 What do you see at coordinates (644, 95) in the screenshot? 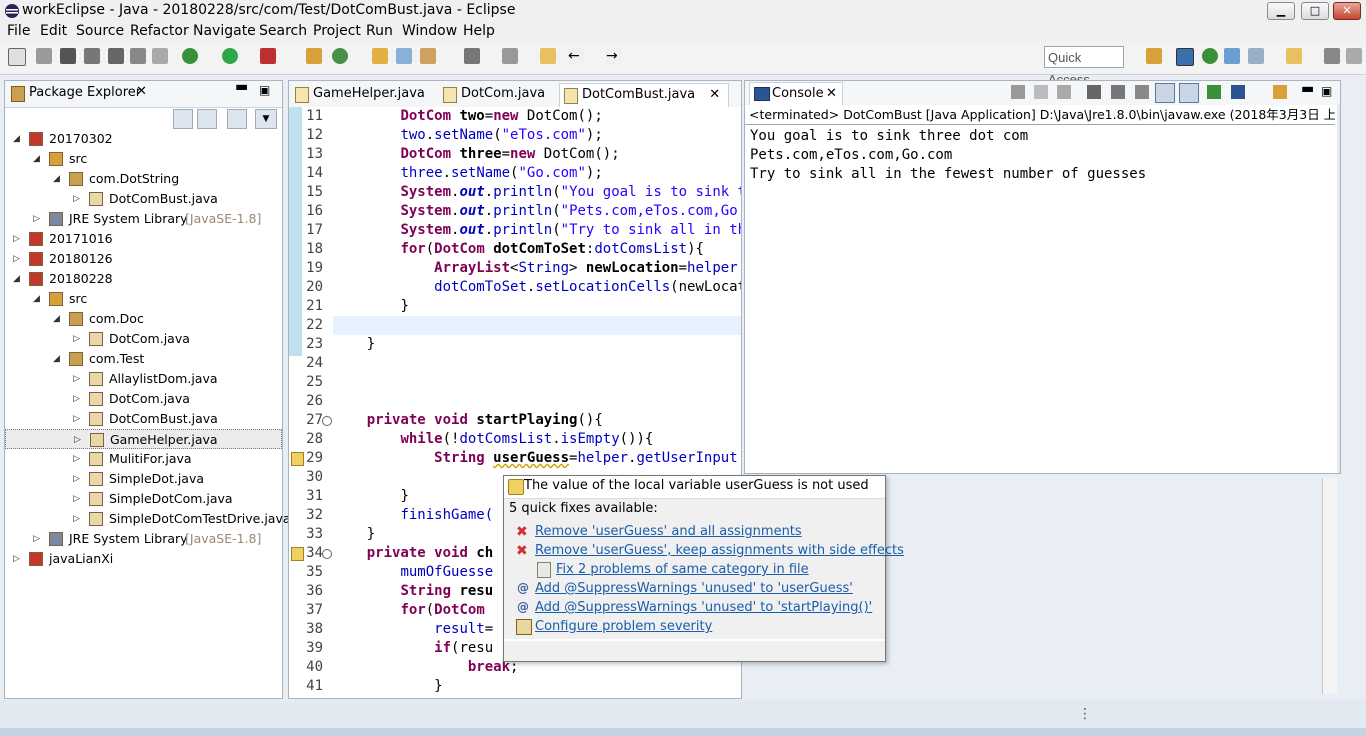
I see `tab-dotcombust-java: DotComBust.java ✕` at bounding box center [644, 95].